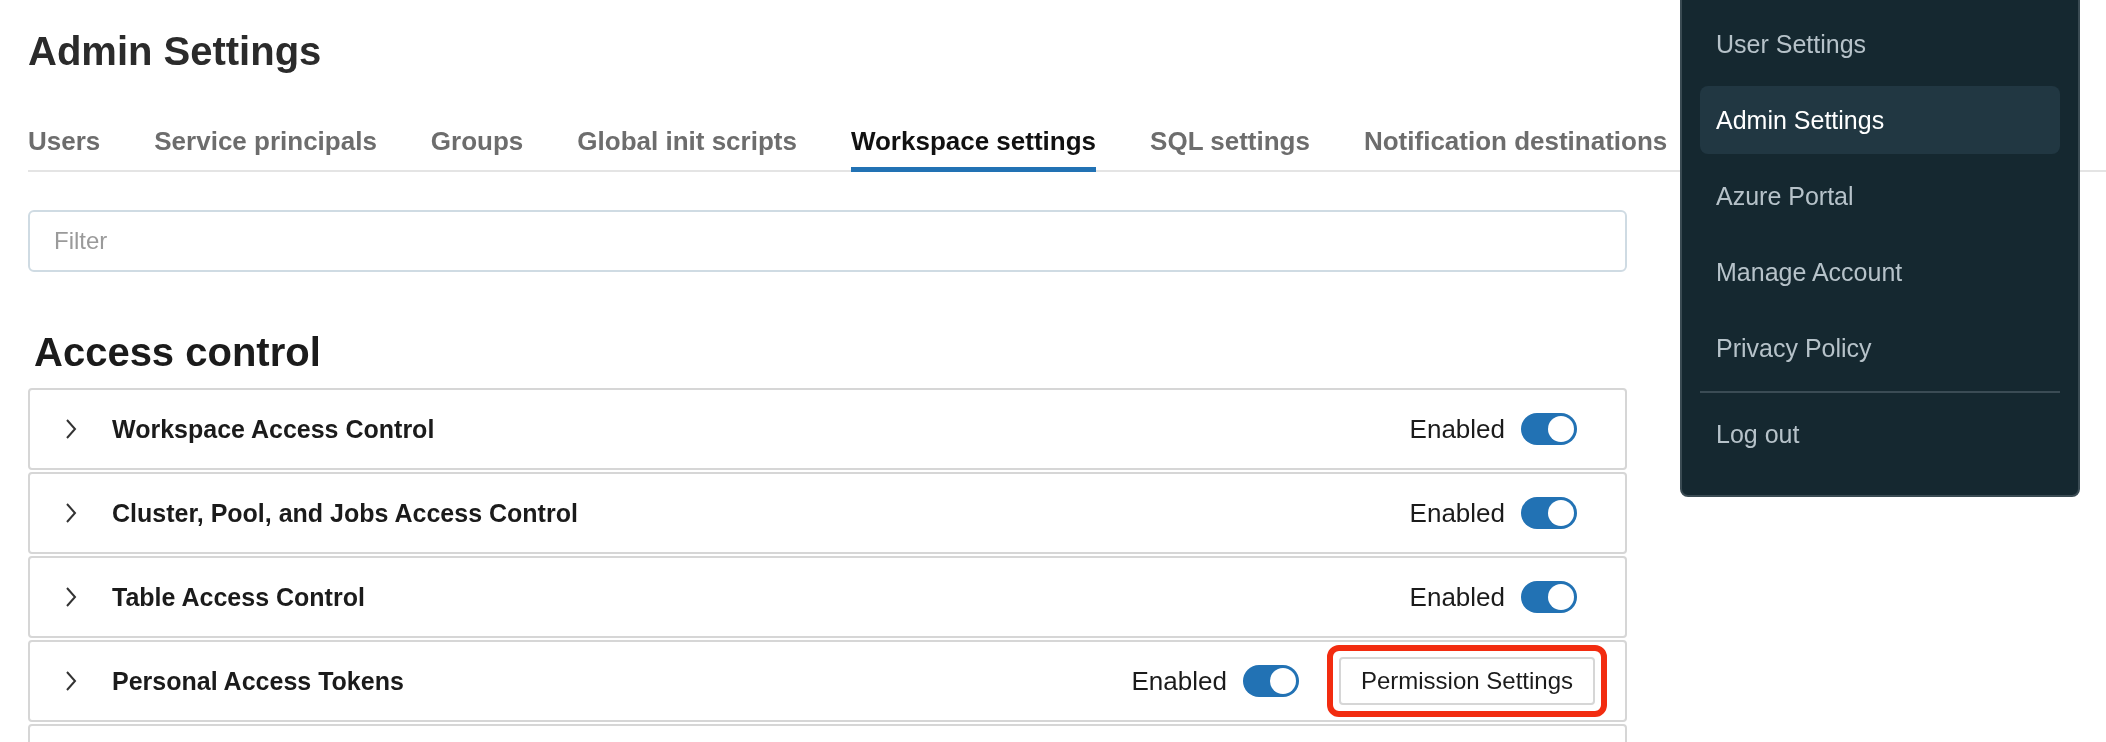  Describe the element at coordinates (827, 513) in the screenshot. I see `settings-row: Cluster, Pool, and Jobs Access Control Enabled` at that location.